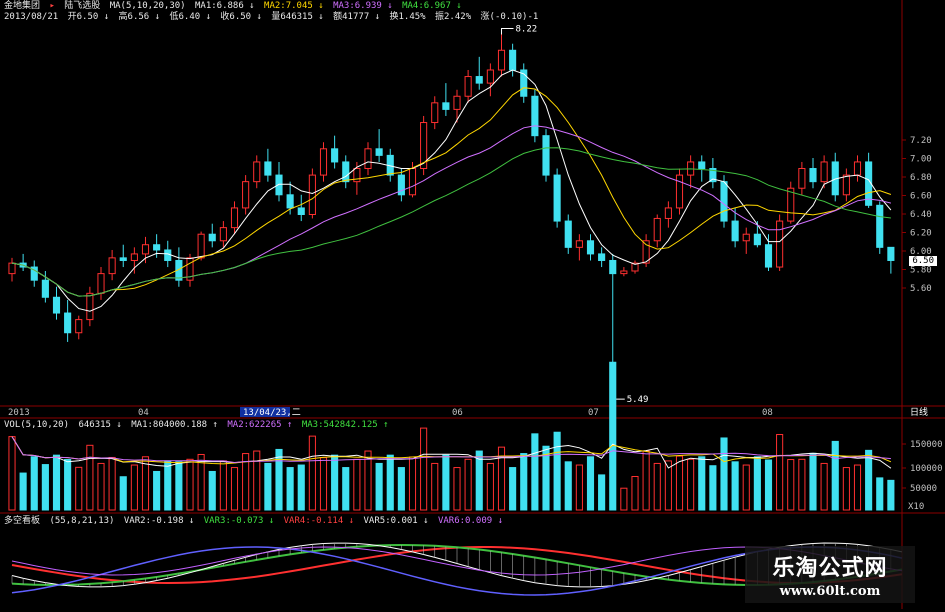  Describe the element at coordinates (143, 413) in the screenshot. I see `time-axis-label: 04` at that location.